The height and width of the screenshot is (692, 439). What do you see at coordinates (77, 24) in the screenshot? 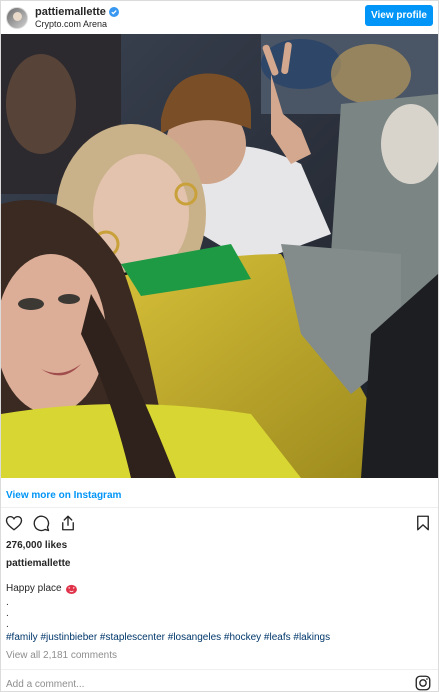
I see `location-label: Crypto.com Arena` at bounding box center [77, 24].